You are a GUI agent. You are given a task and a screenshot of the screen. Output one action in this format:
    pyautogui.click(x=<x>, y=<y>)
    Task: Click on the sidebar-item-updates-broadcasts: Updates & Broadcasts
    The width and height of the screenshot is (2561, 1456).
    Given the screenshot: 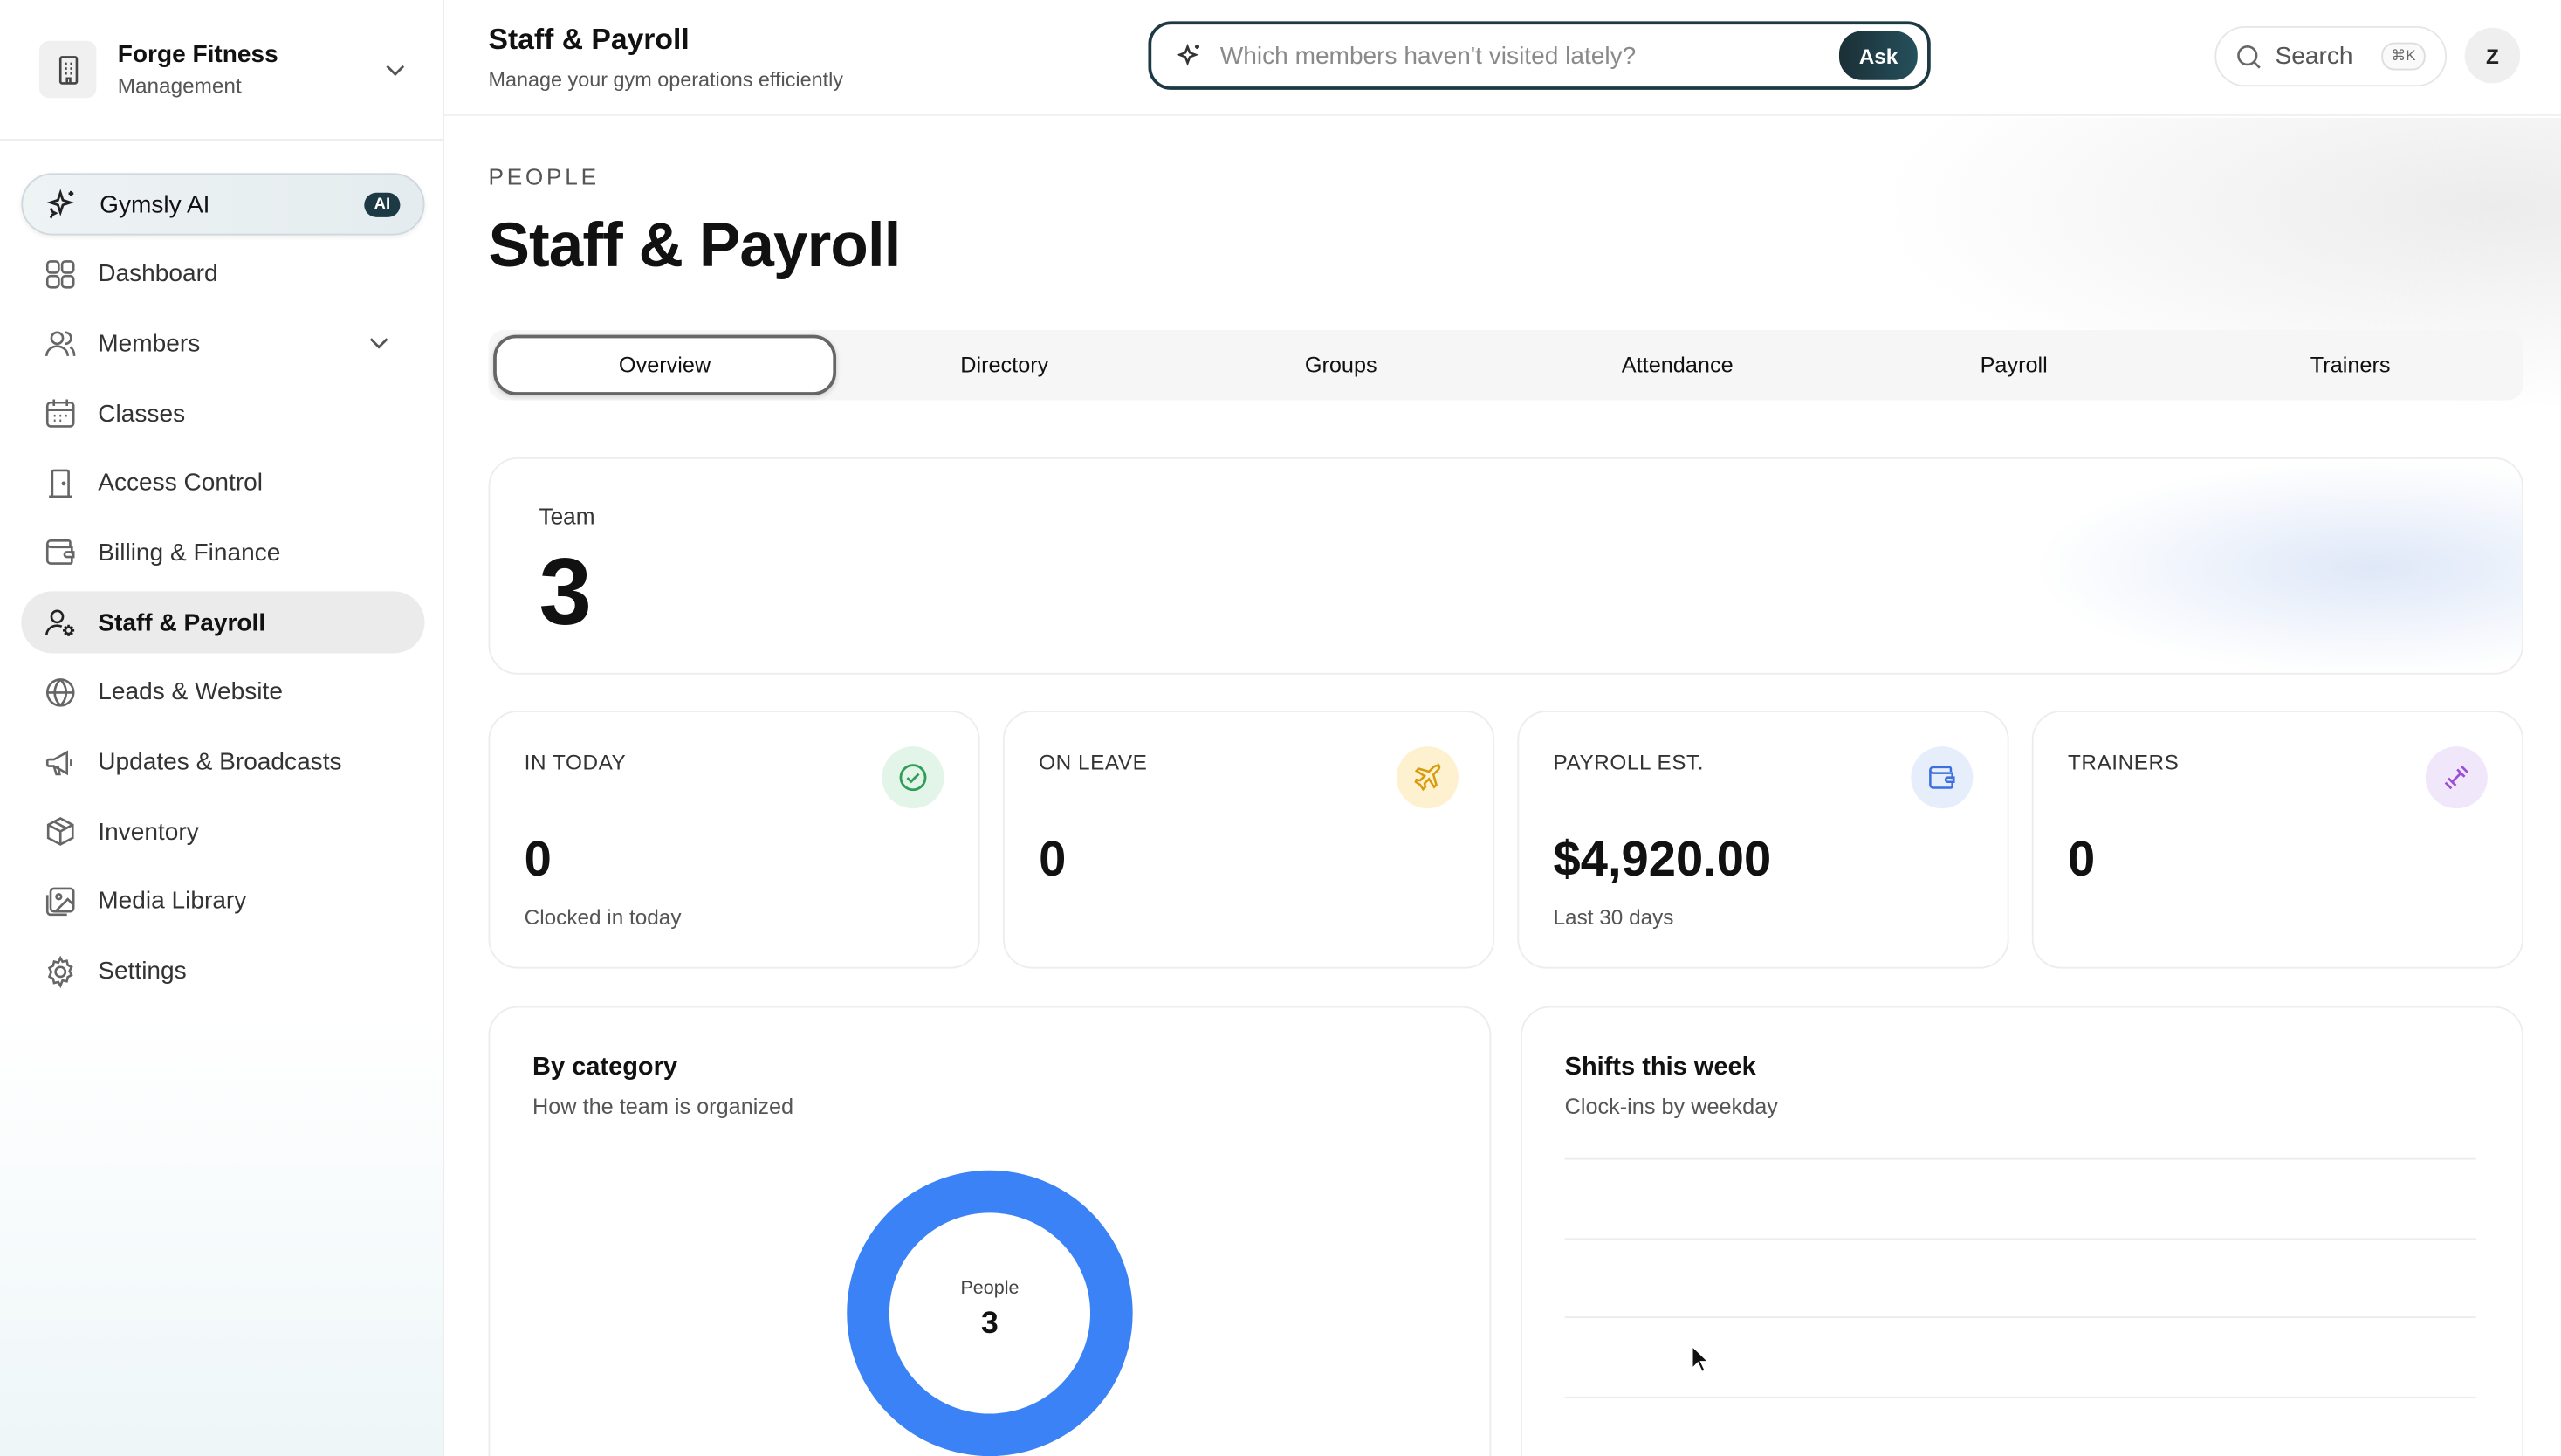 What is the action you would take?
    pyautogui.click(x=222, y=762)
    